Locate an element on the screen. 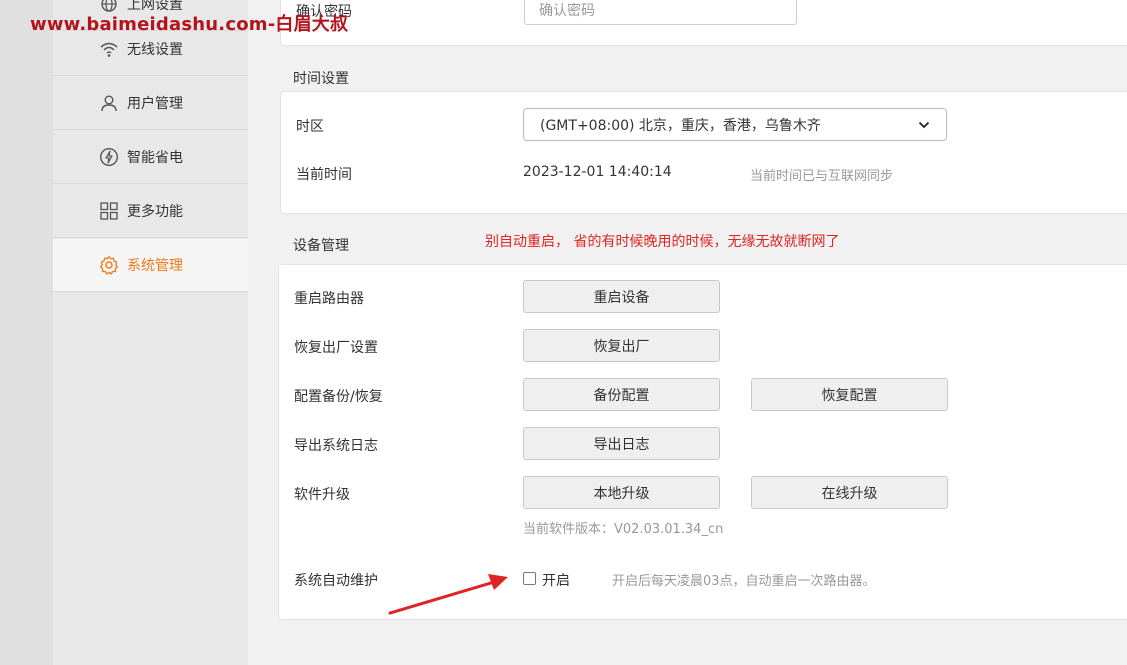 The image size is (1127, 665). watermark-text: www.baimeidashu.com-白眉大叔 is located at coordinates (189, 24).